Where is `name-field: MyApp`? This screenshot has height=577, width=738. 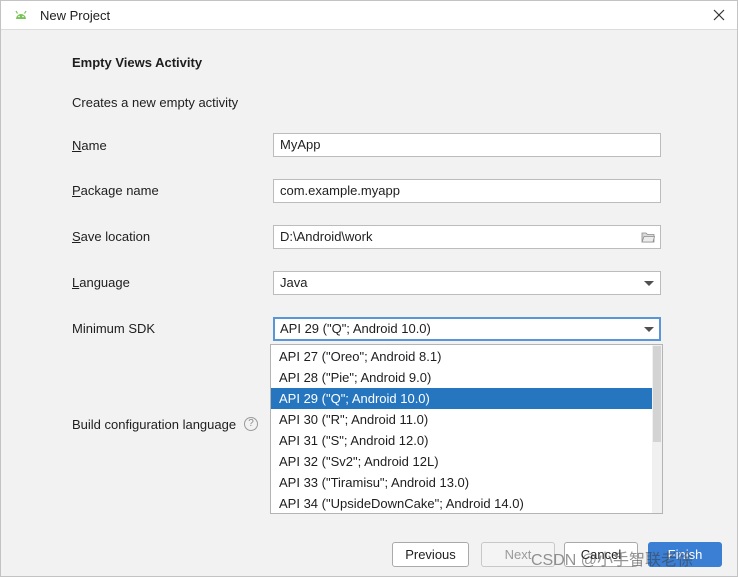 name-field: MyApp is located at coordinates (467, 145).